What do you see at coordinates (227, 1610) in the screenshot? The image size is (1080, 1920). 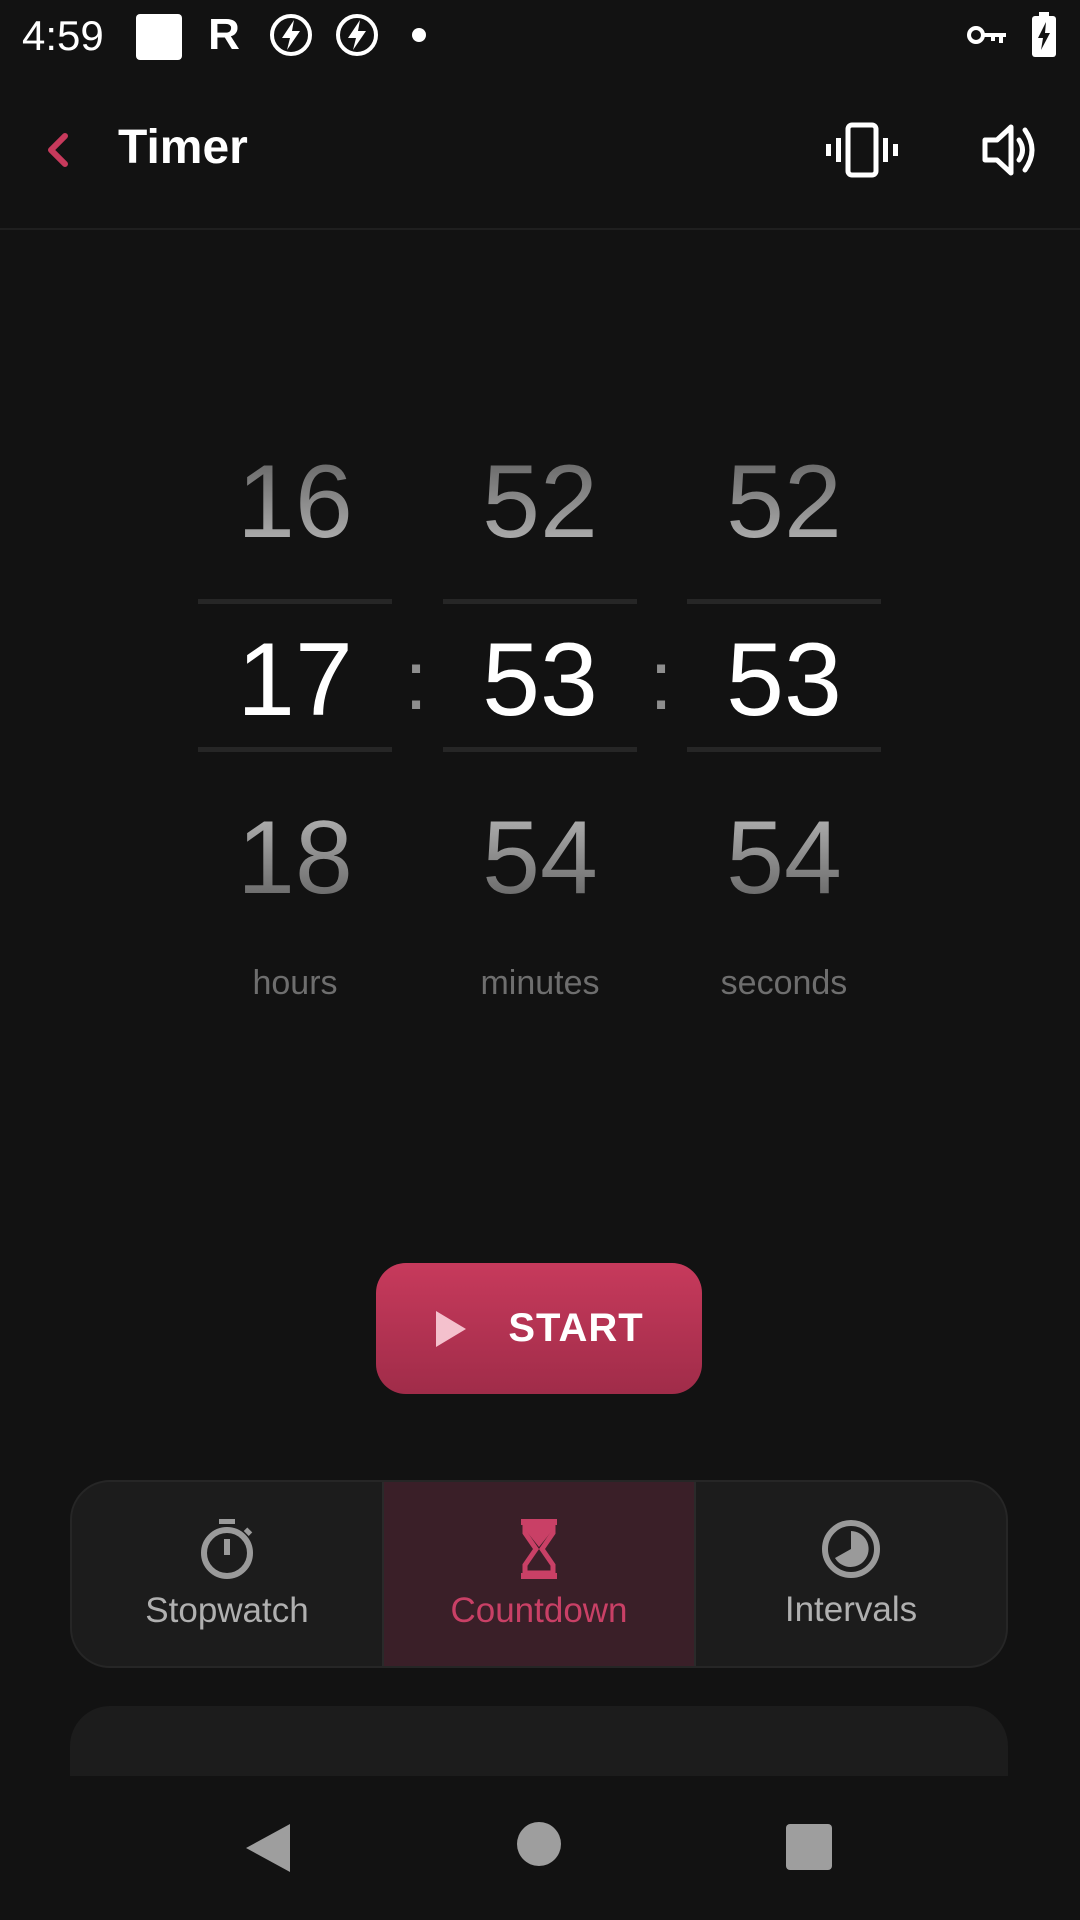 I see `tab-stopwatch-label: Stopwatch` at bounding box center [227, 1610].